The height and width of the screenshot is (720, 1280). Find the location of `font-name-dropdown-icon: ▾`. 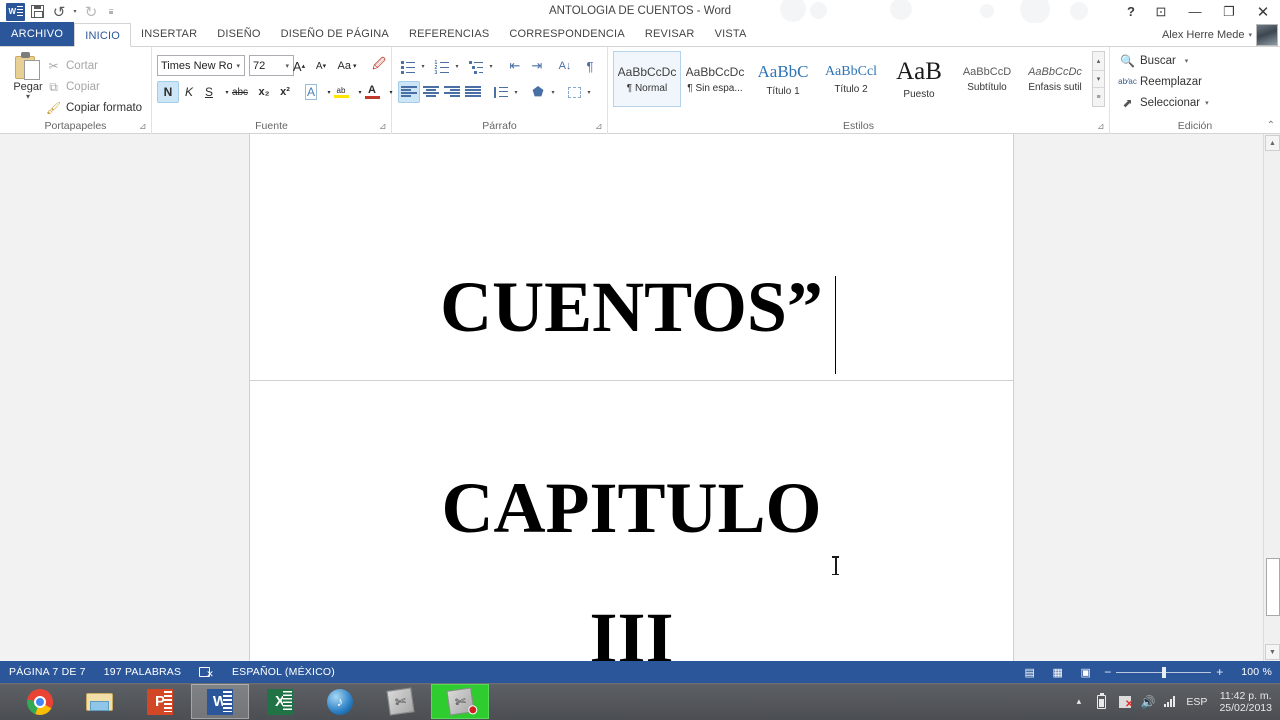

font-name-dropdown-icon: ▾ is located at coordinates (238, 66).